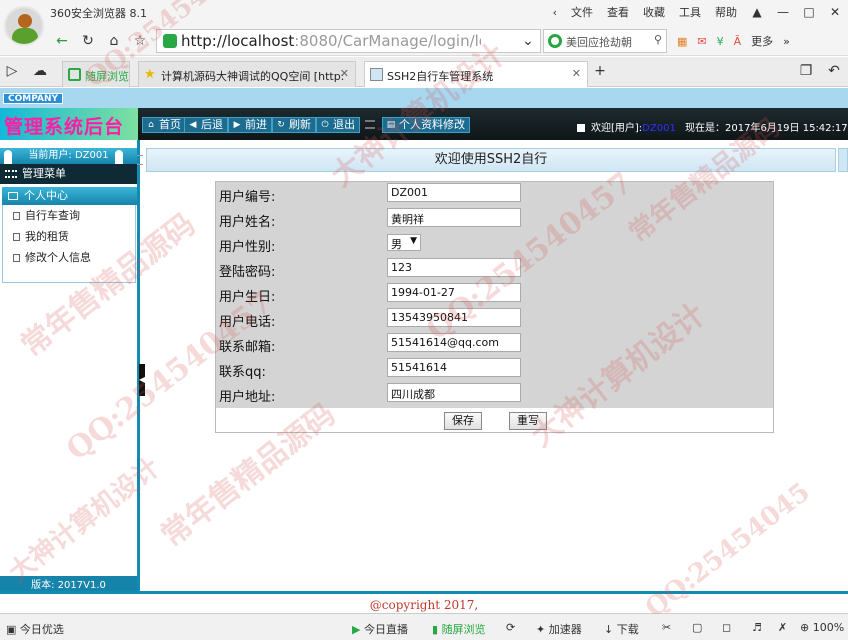 The width and height of the screenshot is (848, 640). What do you see at coordinates (555, 12) in the screenshot?
I see `chevron-left-icon: ‹` at bounding box center [555, 12].